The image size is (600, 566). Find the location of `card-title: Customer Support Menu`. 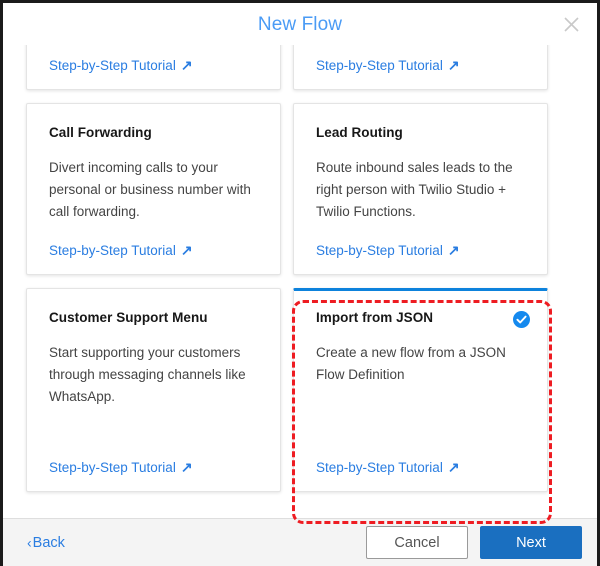

card-title: Customer Support Menu is located at coordinates (128, 317).